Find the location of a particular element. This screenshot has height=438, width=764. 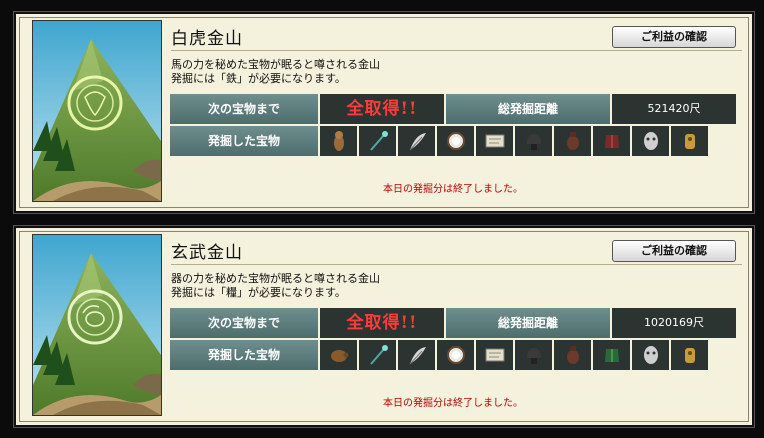

mine-description: 馬の力を秘めた宝物が眠ると噂される金山 発掘には「鉄」が必要になります。 is located at coordinates (275, 72).